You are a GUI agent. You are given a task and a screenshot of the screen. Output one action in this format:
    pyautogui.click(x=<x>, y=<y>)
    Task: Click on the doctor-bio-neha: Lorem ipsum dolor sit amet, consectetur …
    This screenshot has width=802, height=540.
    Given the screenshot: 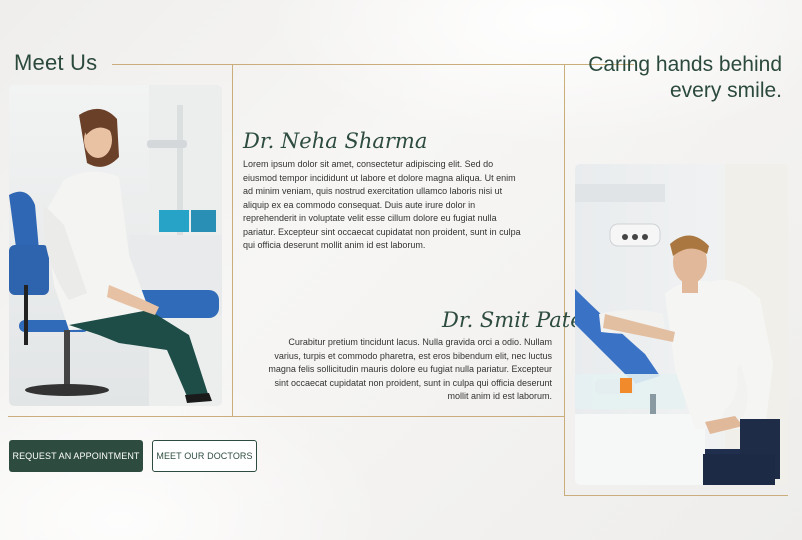 What is the action you would take?
    pyautogui.click(x=382, y=204)
    